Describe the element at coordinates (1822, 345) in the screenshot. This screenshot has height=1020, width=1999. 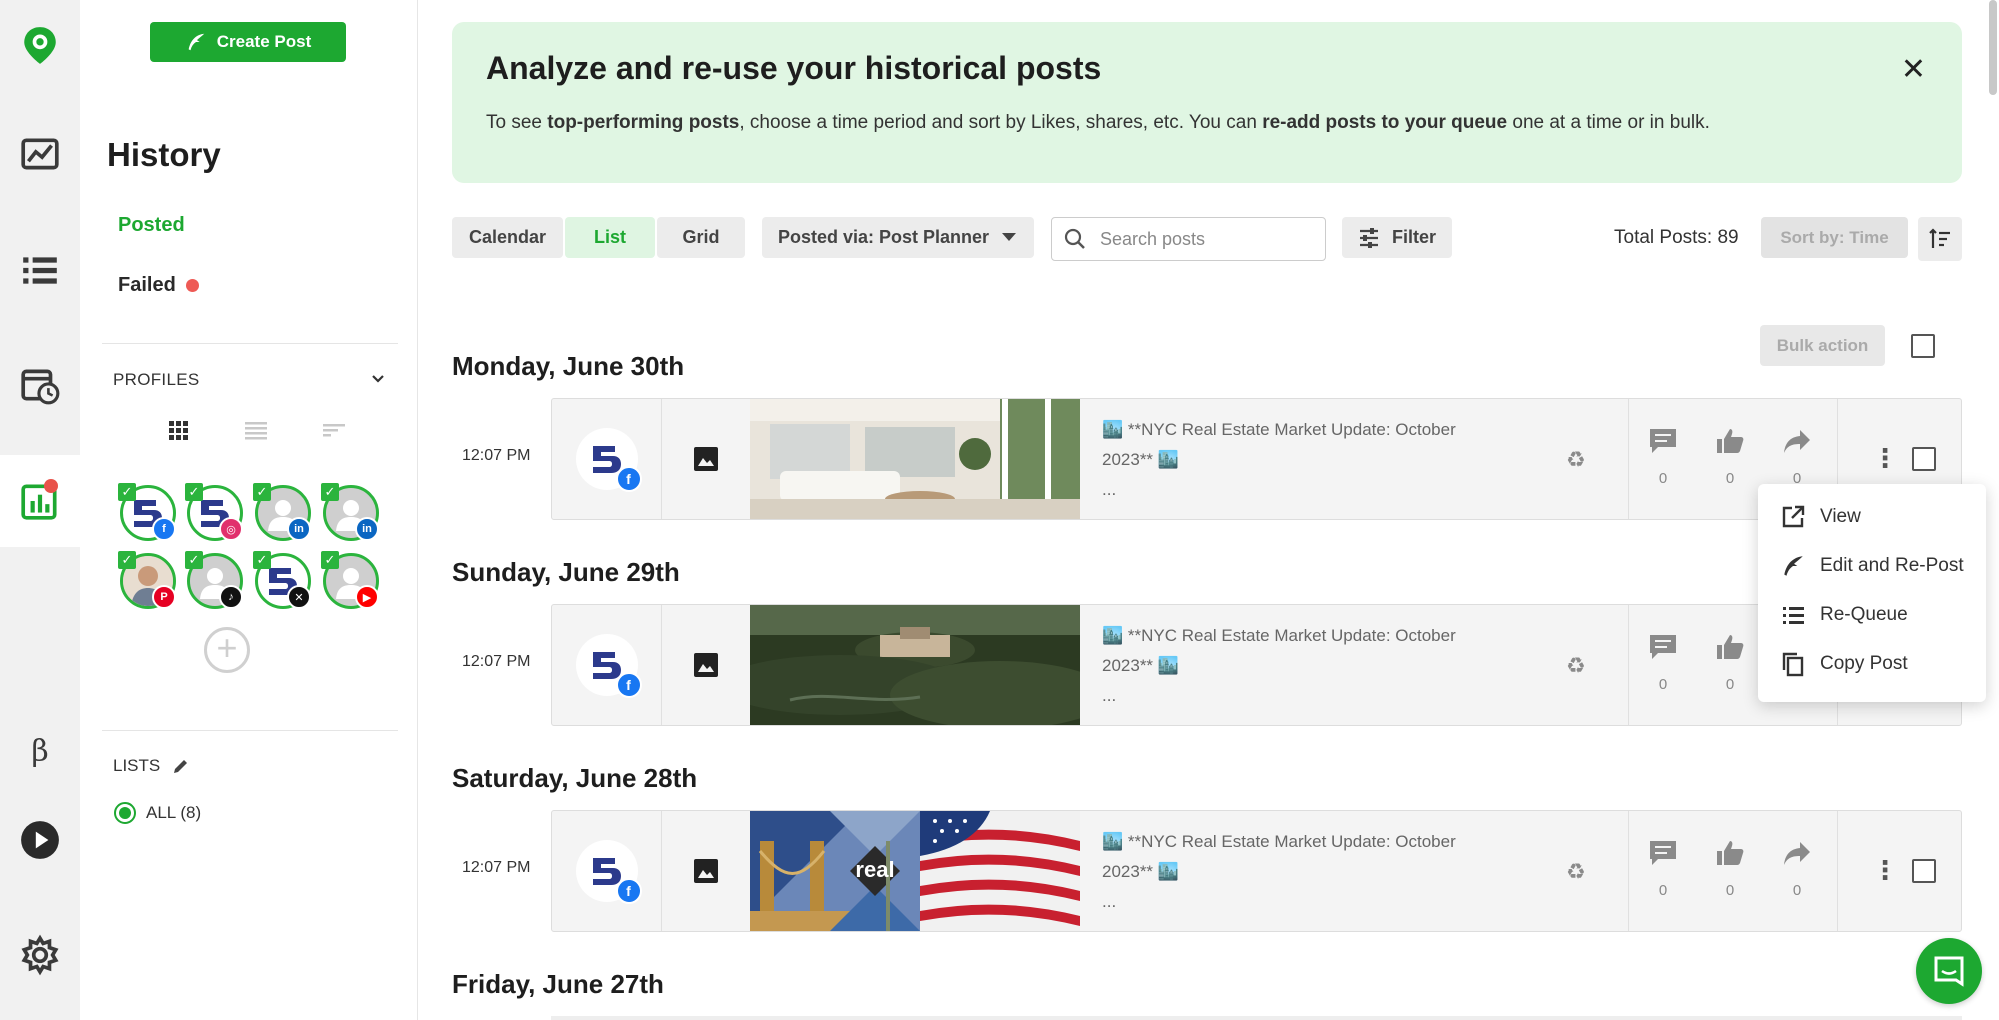
I see `bulk-action-button: Bulk action` at that location.